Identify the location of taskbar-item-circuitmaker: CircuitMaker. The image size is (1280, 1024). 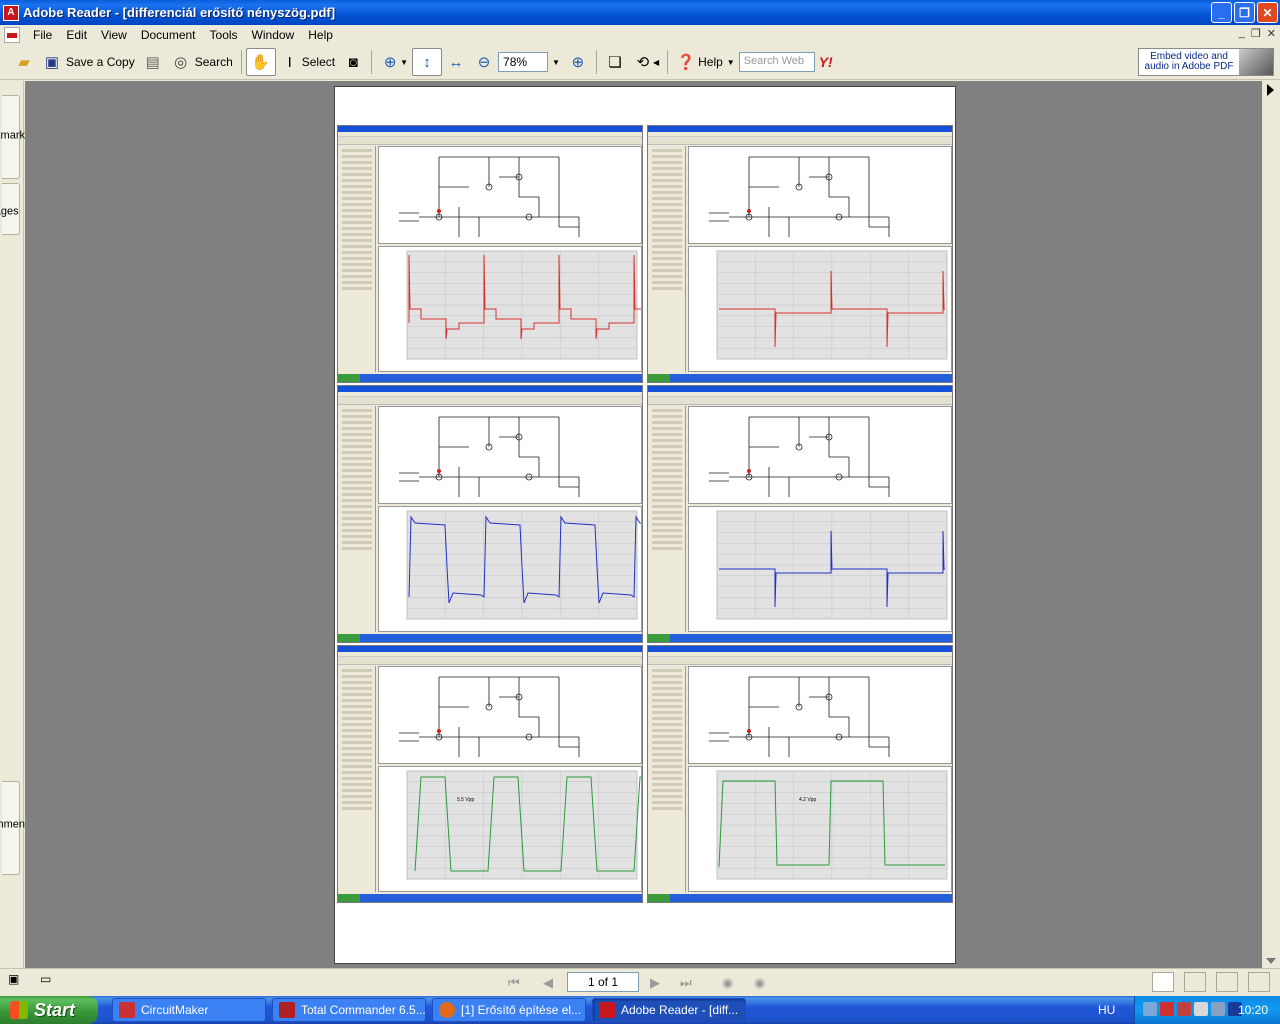
(189, 1010).